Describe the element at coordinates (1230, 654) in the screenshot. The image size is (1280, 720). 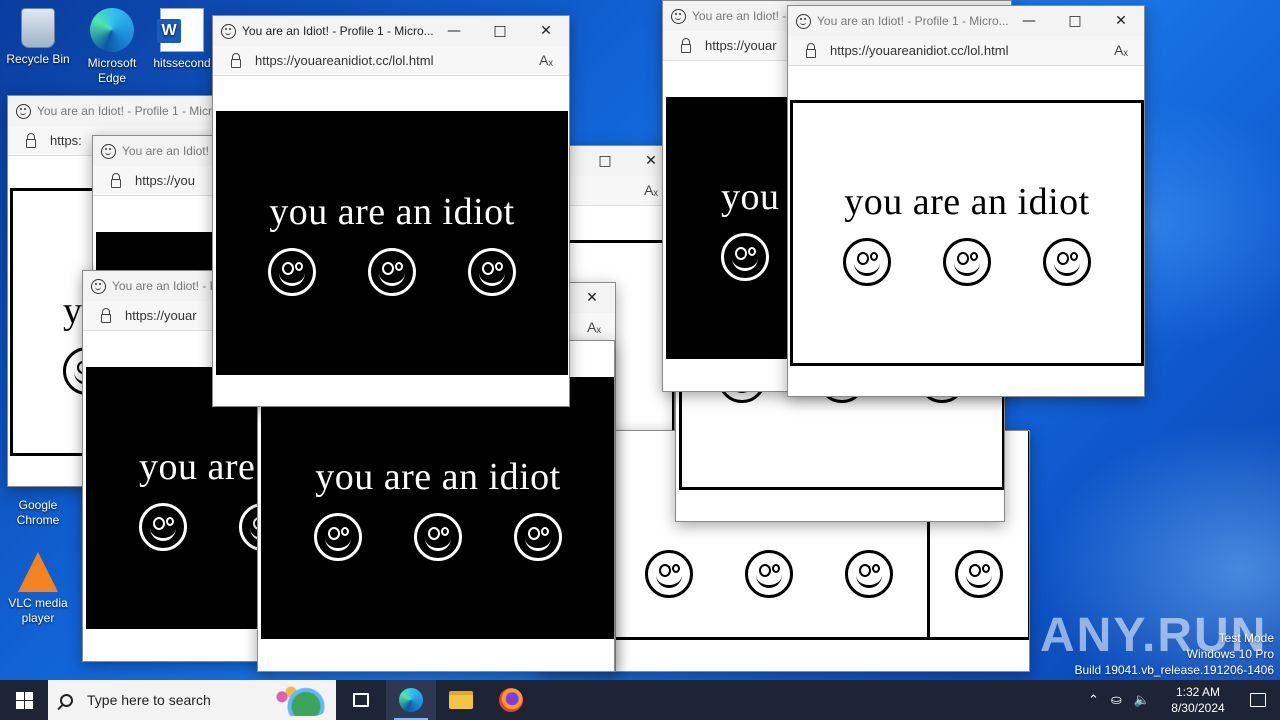
I see `watermark-line: Windows 10 Pro` at that location.